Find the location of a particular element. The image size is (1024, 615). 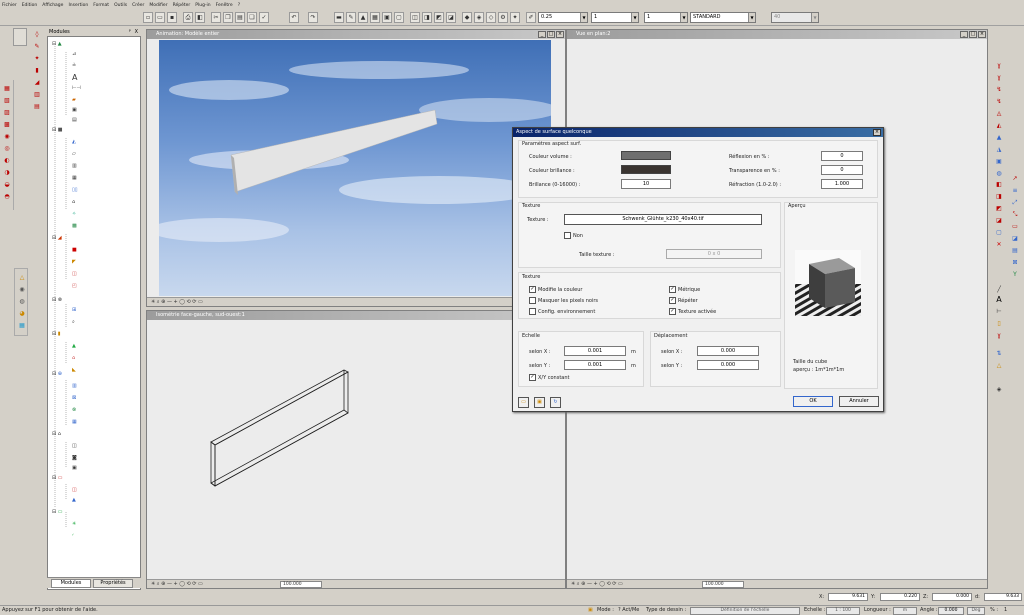

floating-toolbar is located at coordinates (20, 37).